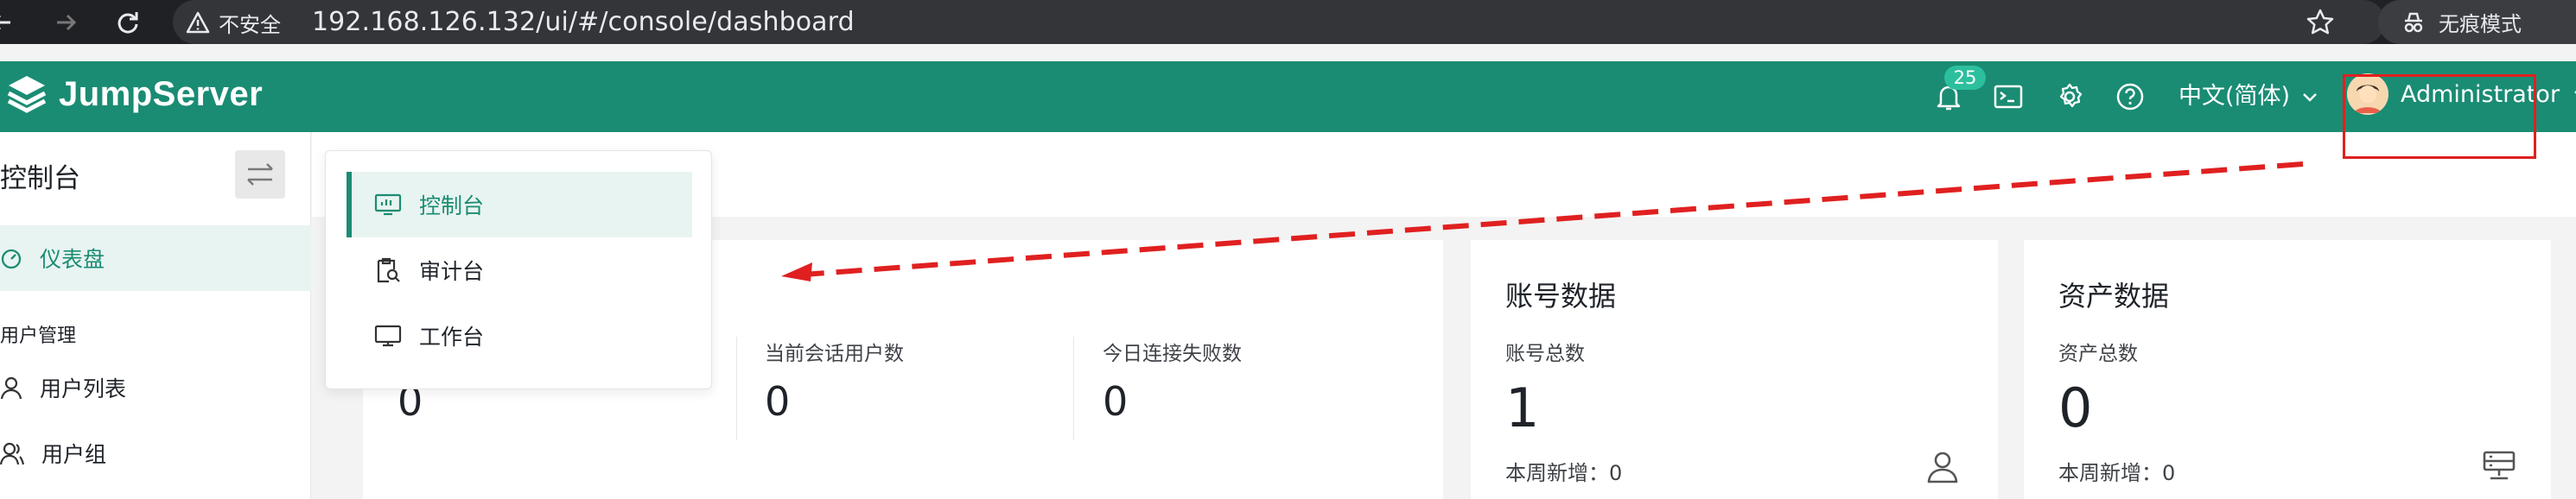  Describe the element at coordinates (155, 258) in the screenshot. I see `sidebar-item-dashboard: 仪表盘` at that location.